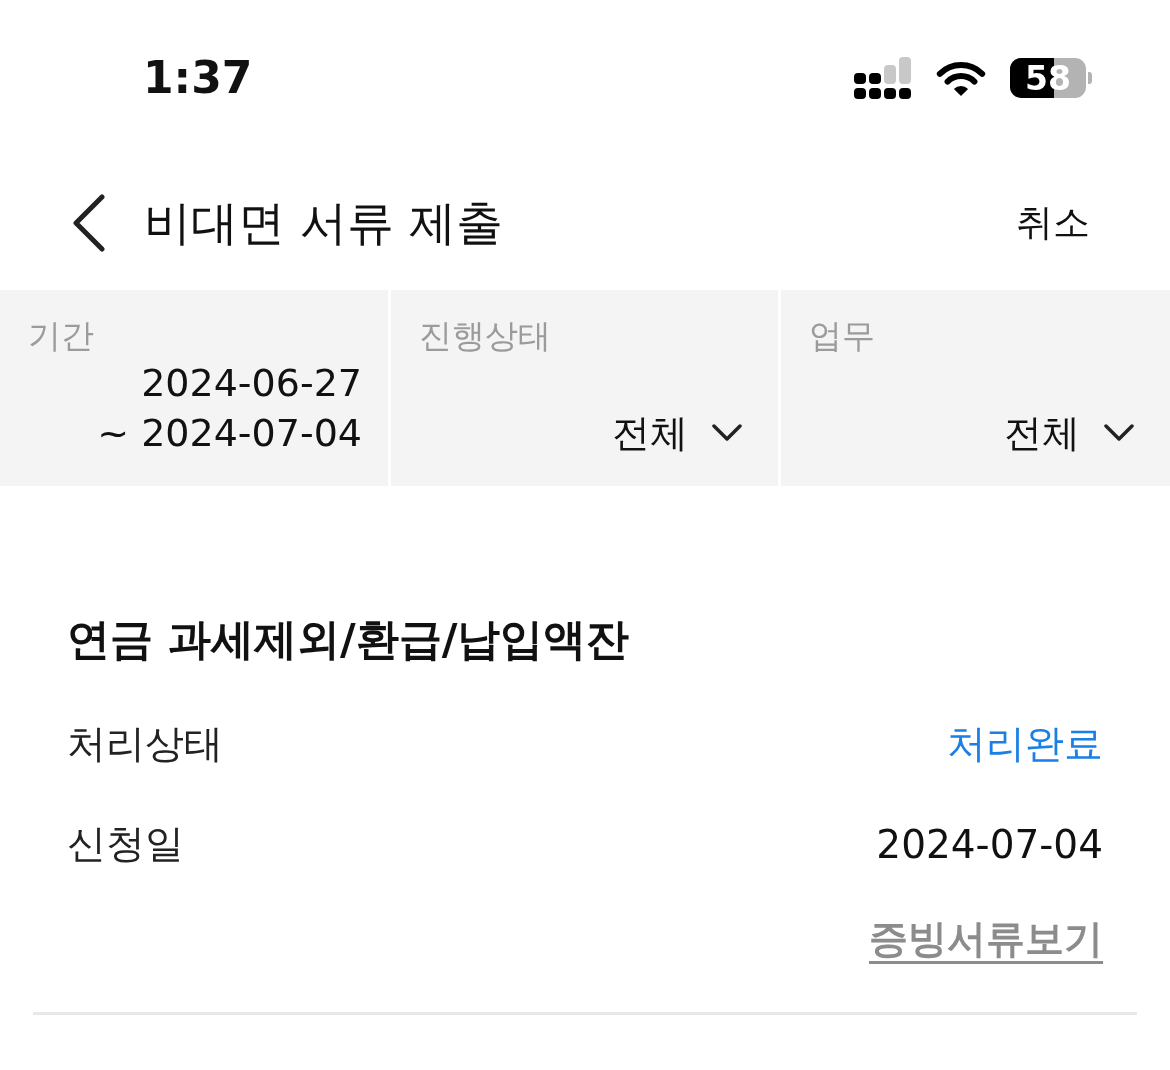  Describe the element at coordinates (198, 78) in the screenshot. I see `clock-time: 1:37` at that location.